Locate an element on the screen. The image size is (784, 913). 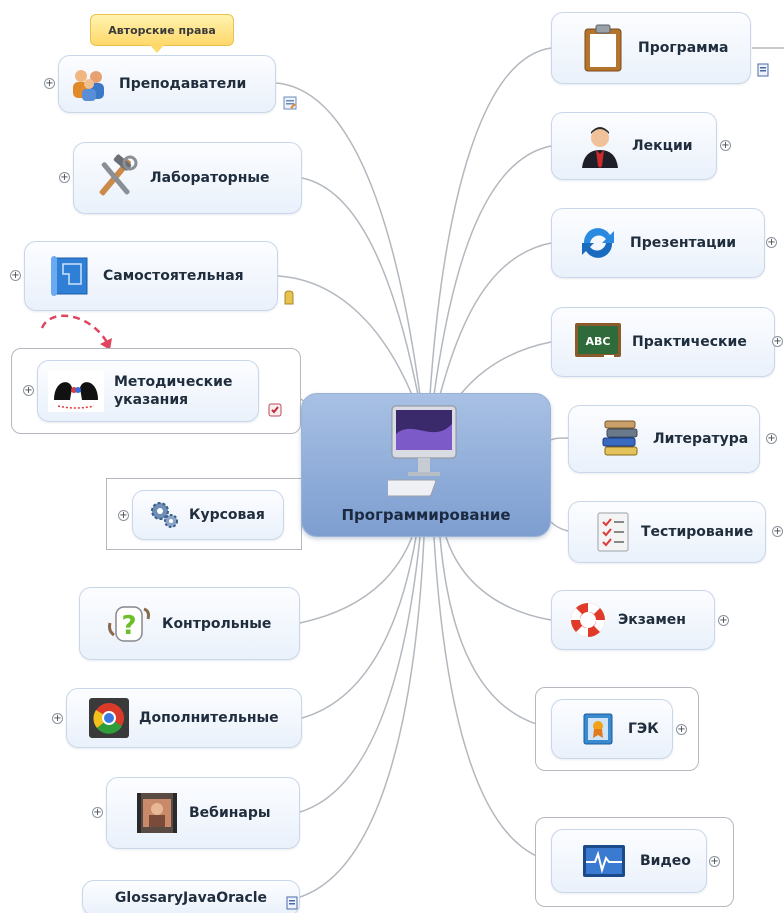
topic-presentations: Презентации is located at coordinates (658, 243).